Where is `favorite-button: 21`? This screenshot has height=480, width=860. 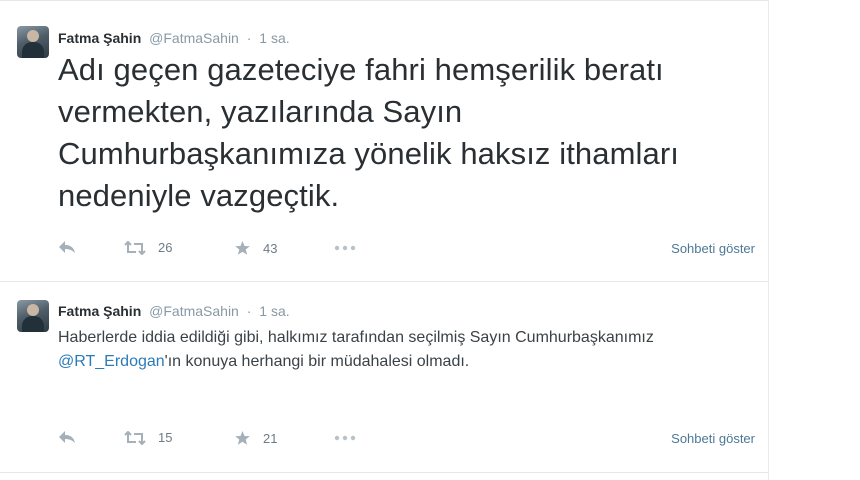
favorite-button: 21 is located at coordinates (255, 438).